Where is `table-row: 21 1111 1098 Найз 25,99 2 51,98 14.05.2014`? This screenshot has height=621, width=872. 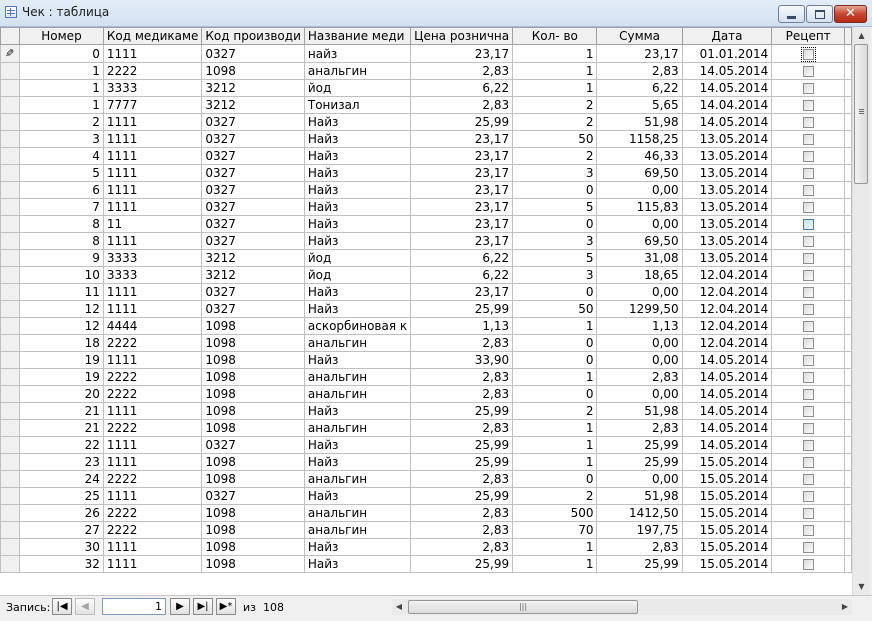 table-row: 21 1111 1098 Найз 25,99 2 51,98 14.05.2014 is located at coordinates (426, 411).